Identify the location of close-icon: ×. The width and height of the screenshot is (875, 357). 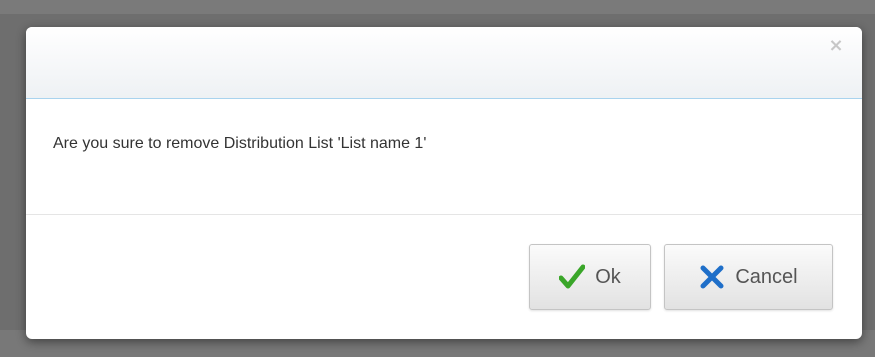
(836, 46).